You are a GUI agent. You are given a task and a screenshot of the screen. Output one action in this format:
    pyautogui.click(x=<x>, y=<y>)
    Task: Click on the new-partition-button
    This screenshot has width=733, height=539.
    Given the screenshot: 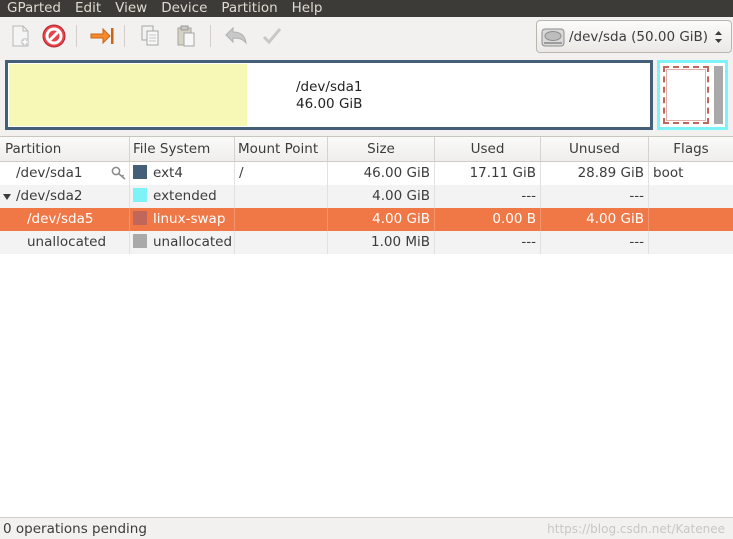 What is the action you would take?
    pyautogui.click(x=20, y=36)
    